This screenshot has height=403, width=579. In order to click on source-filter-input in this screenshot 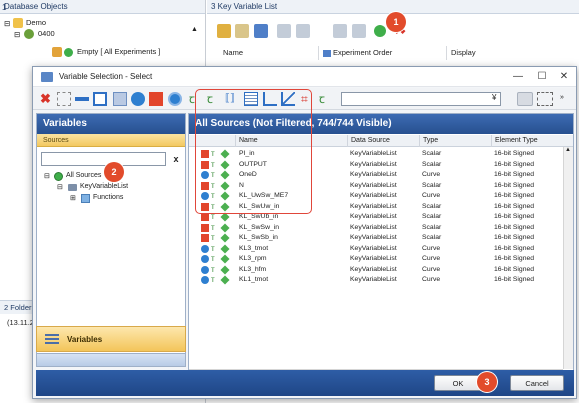, I will do `click(103, 159)`.